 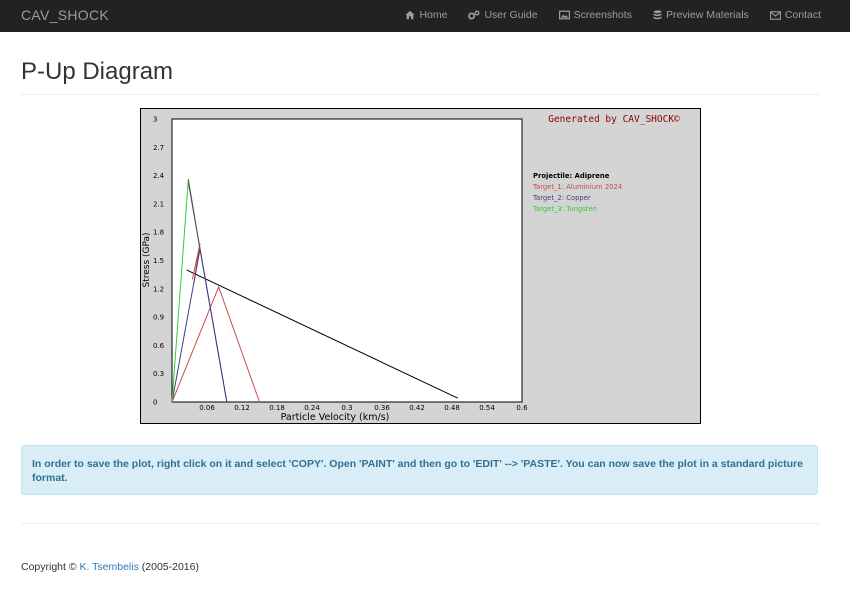 What do you see at coordinates (346, 408) in the screenshot?
I see `x-tick-label: 0.3` at bounding box center [346, 408].